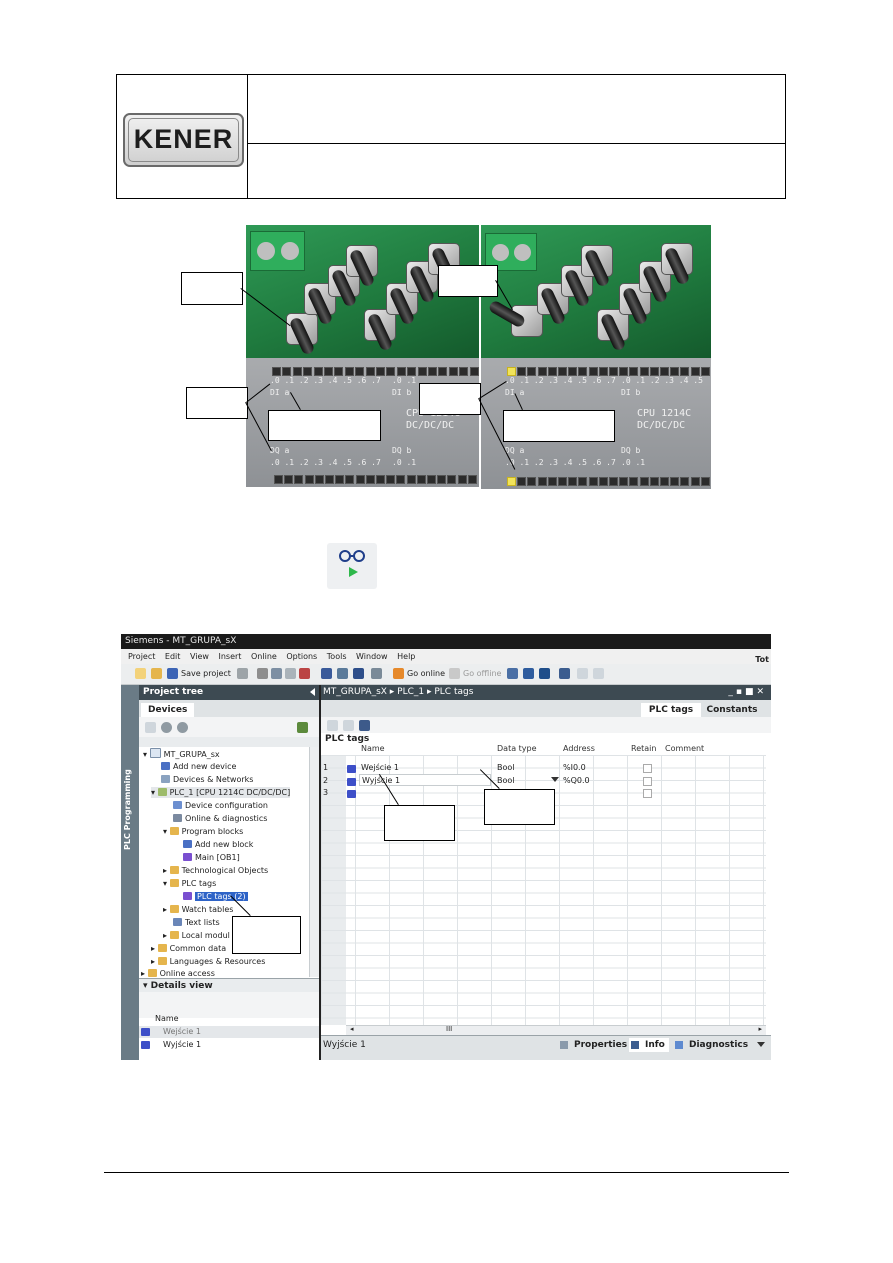 This screenshot has width=893, height=1263. Describe the element at coordinates (198, 909) in the screenshot. I see `tree-item-watch-tables: ▸ Watch tables` at that location.